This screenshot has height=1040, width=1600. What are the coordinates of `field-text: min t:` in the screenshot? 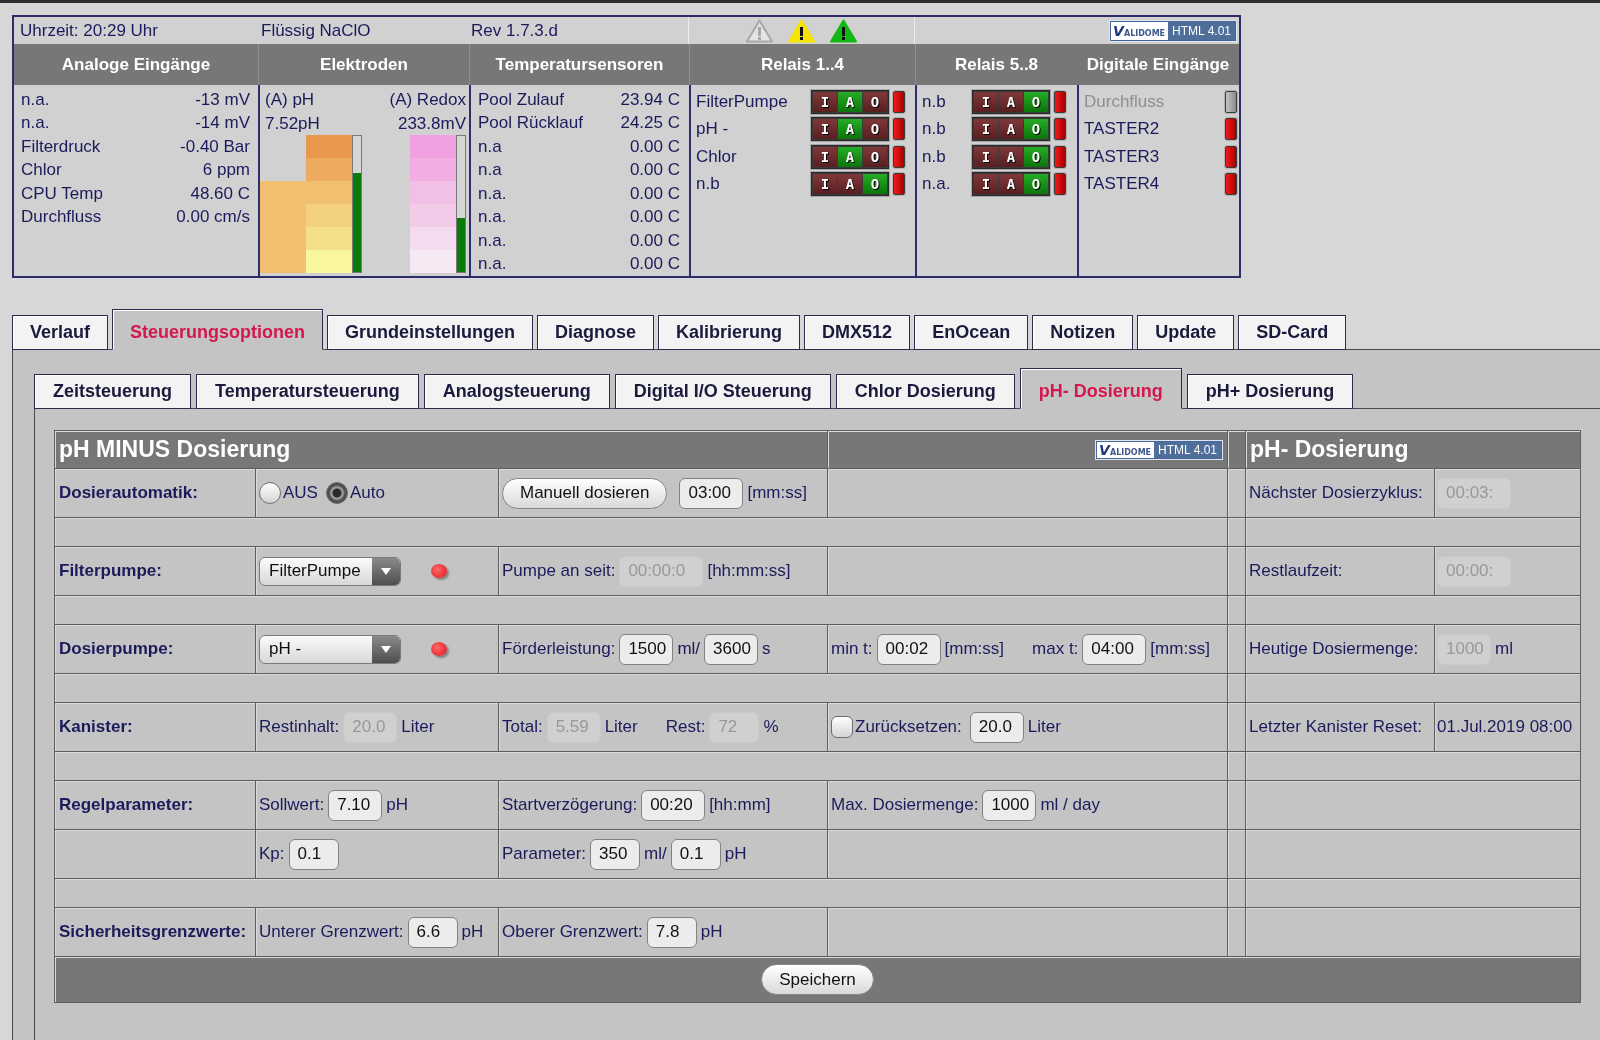 It's located at (852, 649).